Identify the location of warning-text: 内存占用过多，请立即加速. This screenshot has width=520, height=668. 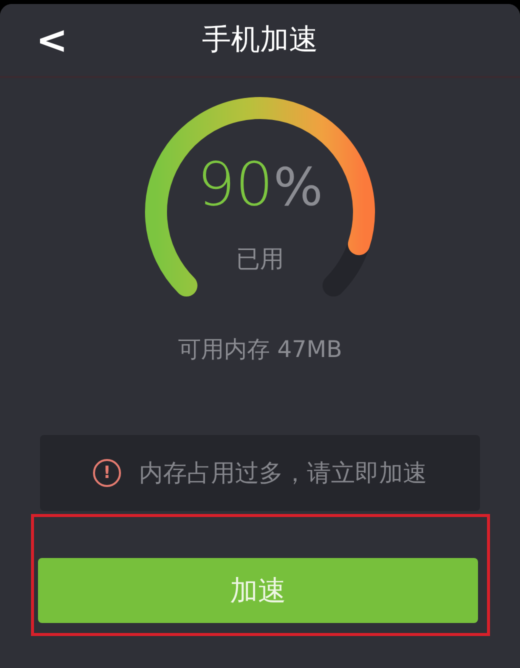
(283, 473).